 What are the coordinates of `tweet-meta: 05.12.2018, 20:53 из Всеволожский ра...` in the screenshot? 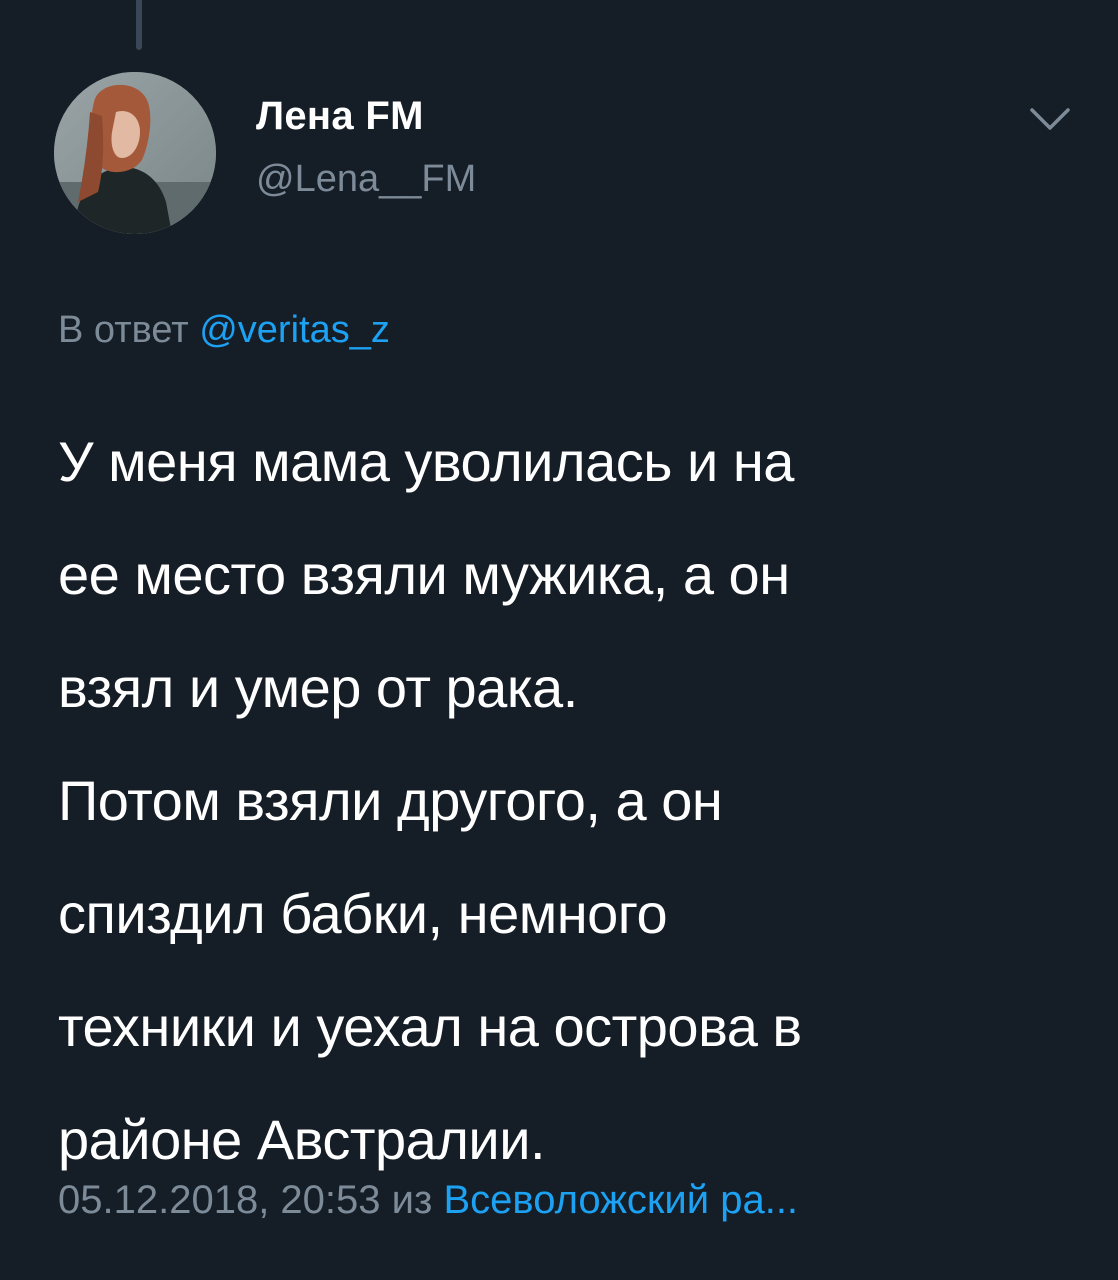 It's located at (428, 1200).